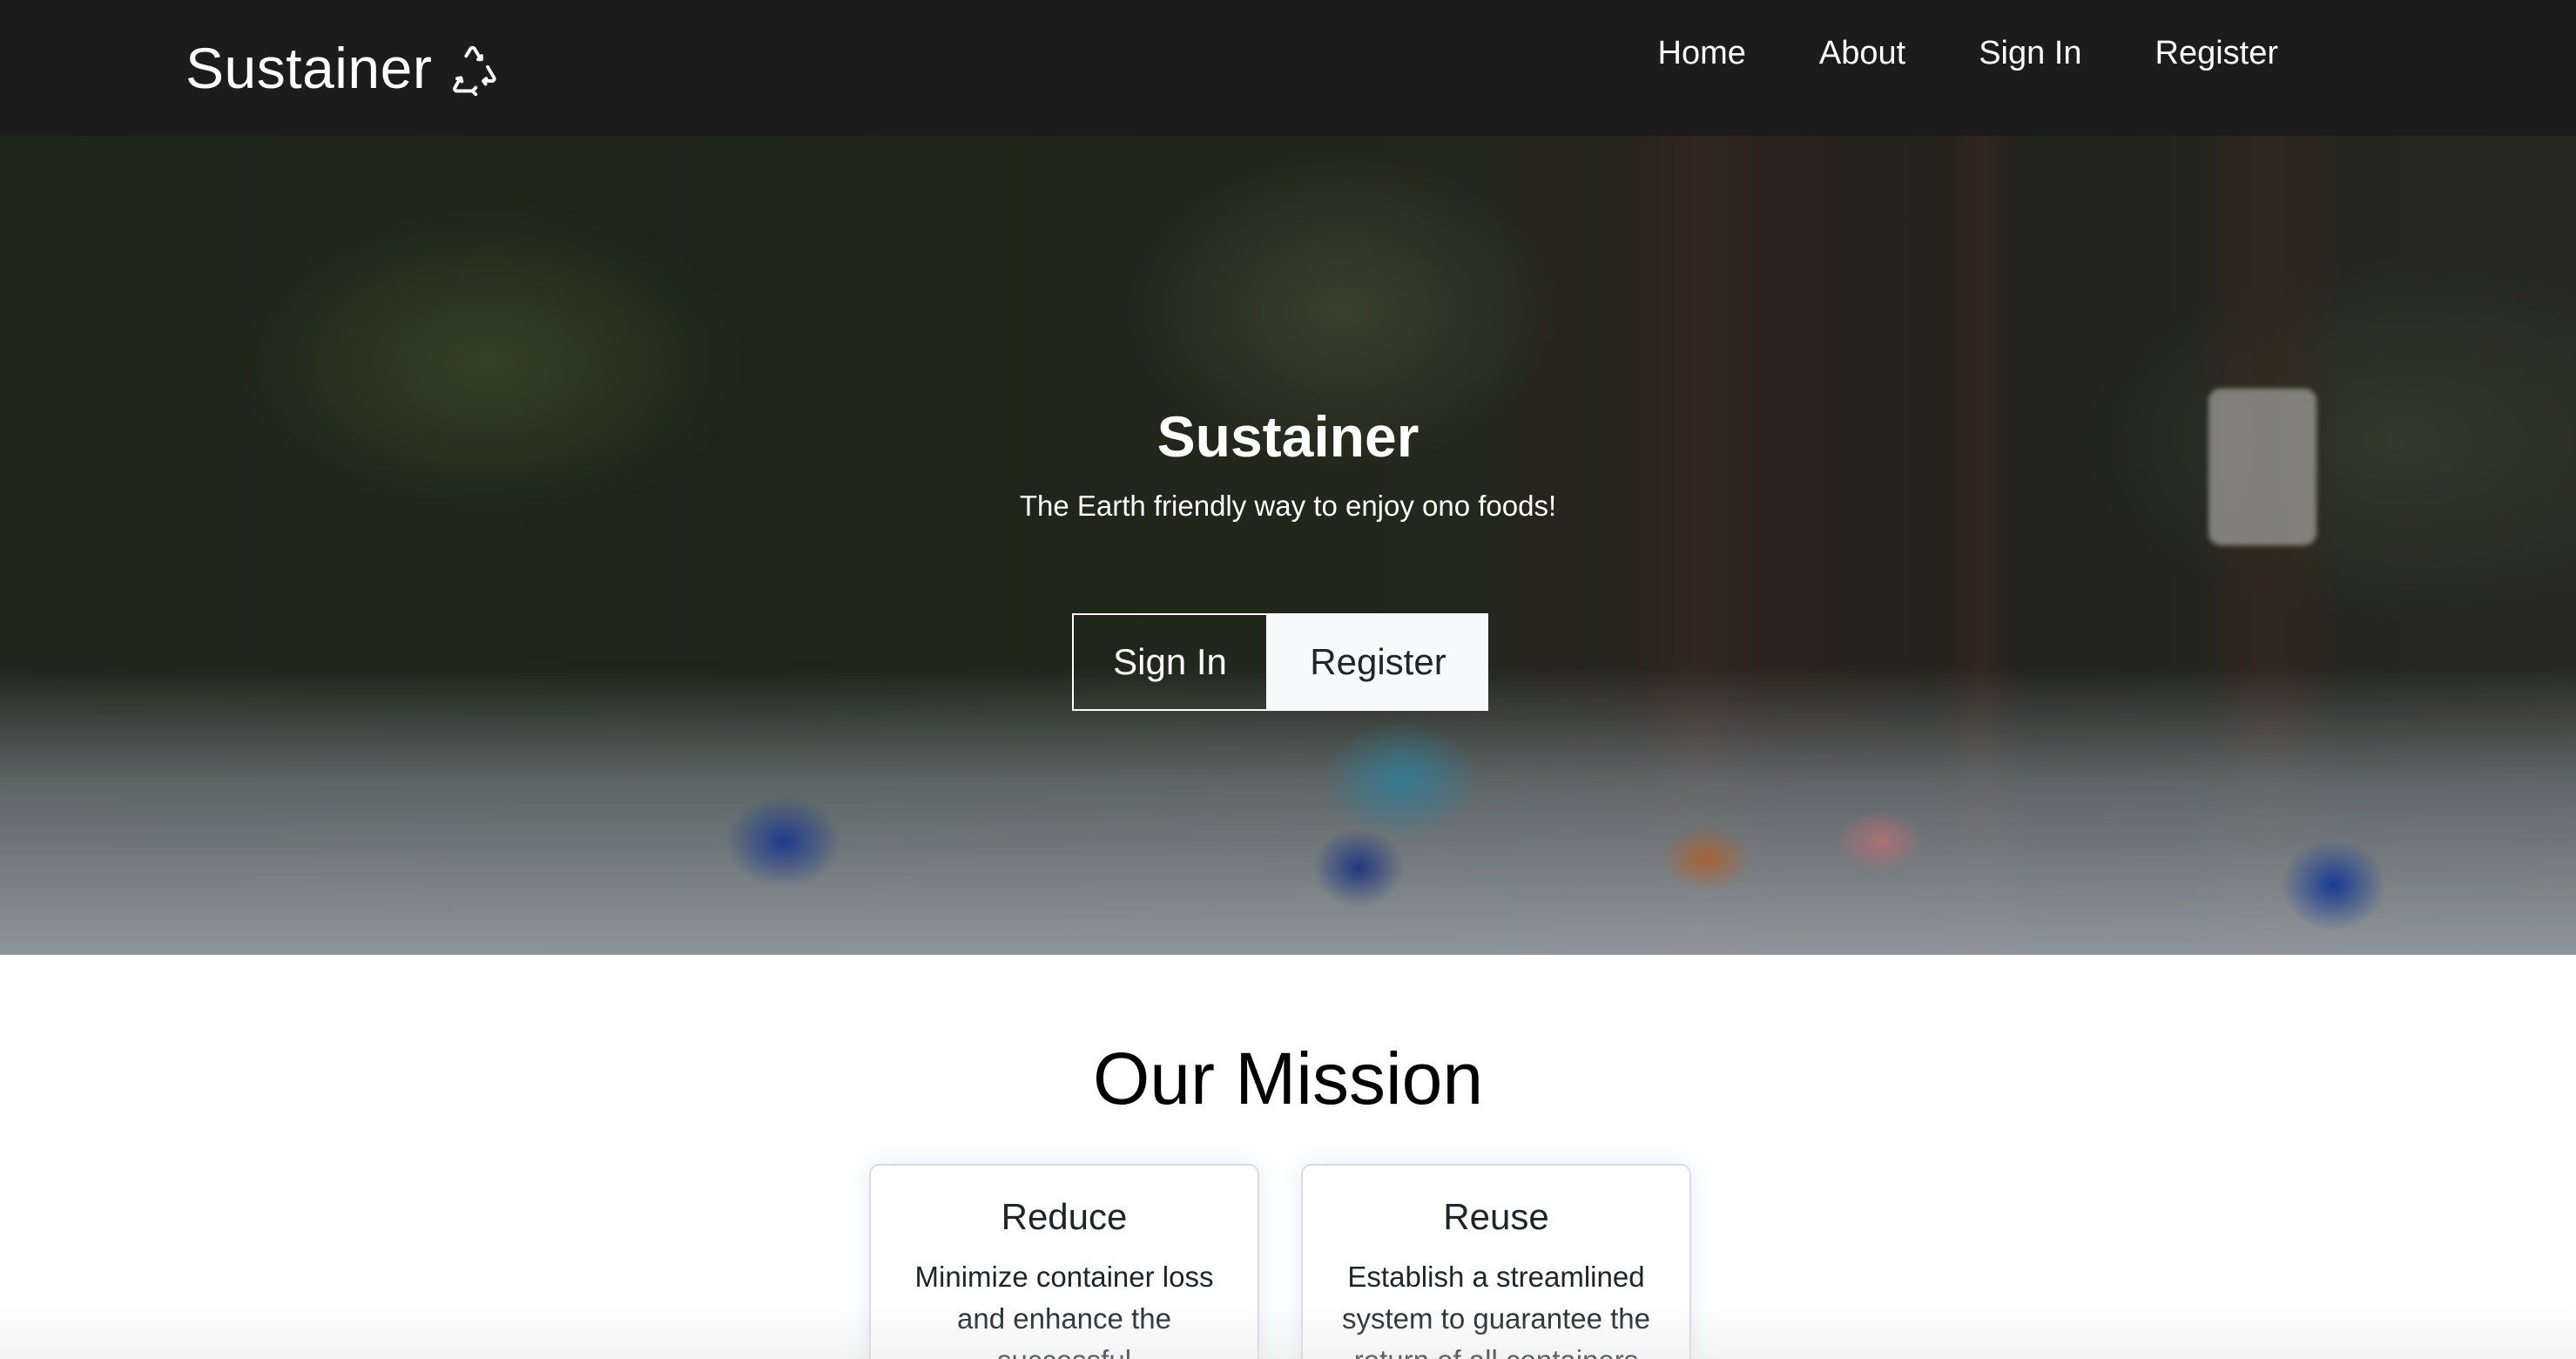 This screenshot has height=1359, width=2576. Describe the element at coordinates (1288, 68) in the screenshot. I see `navbar: Sustainer Home About Sign In Register` at that location.